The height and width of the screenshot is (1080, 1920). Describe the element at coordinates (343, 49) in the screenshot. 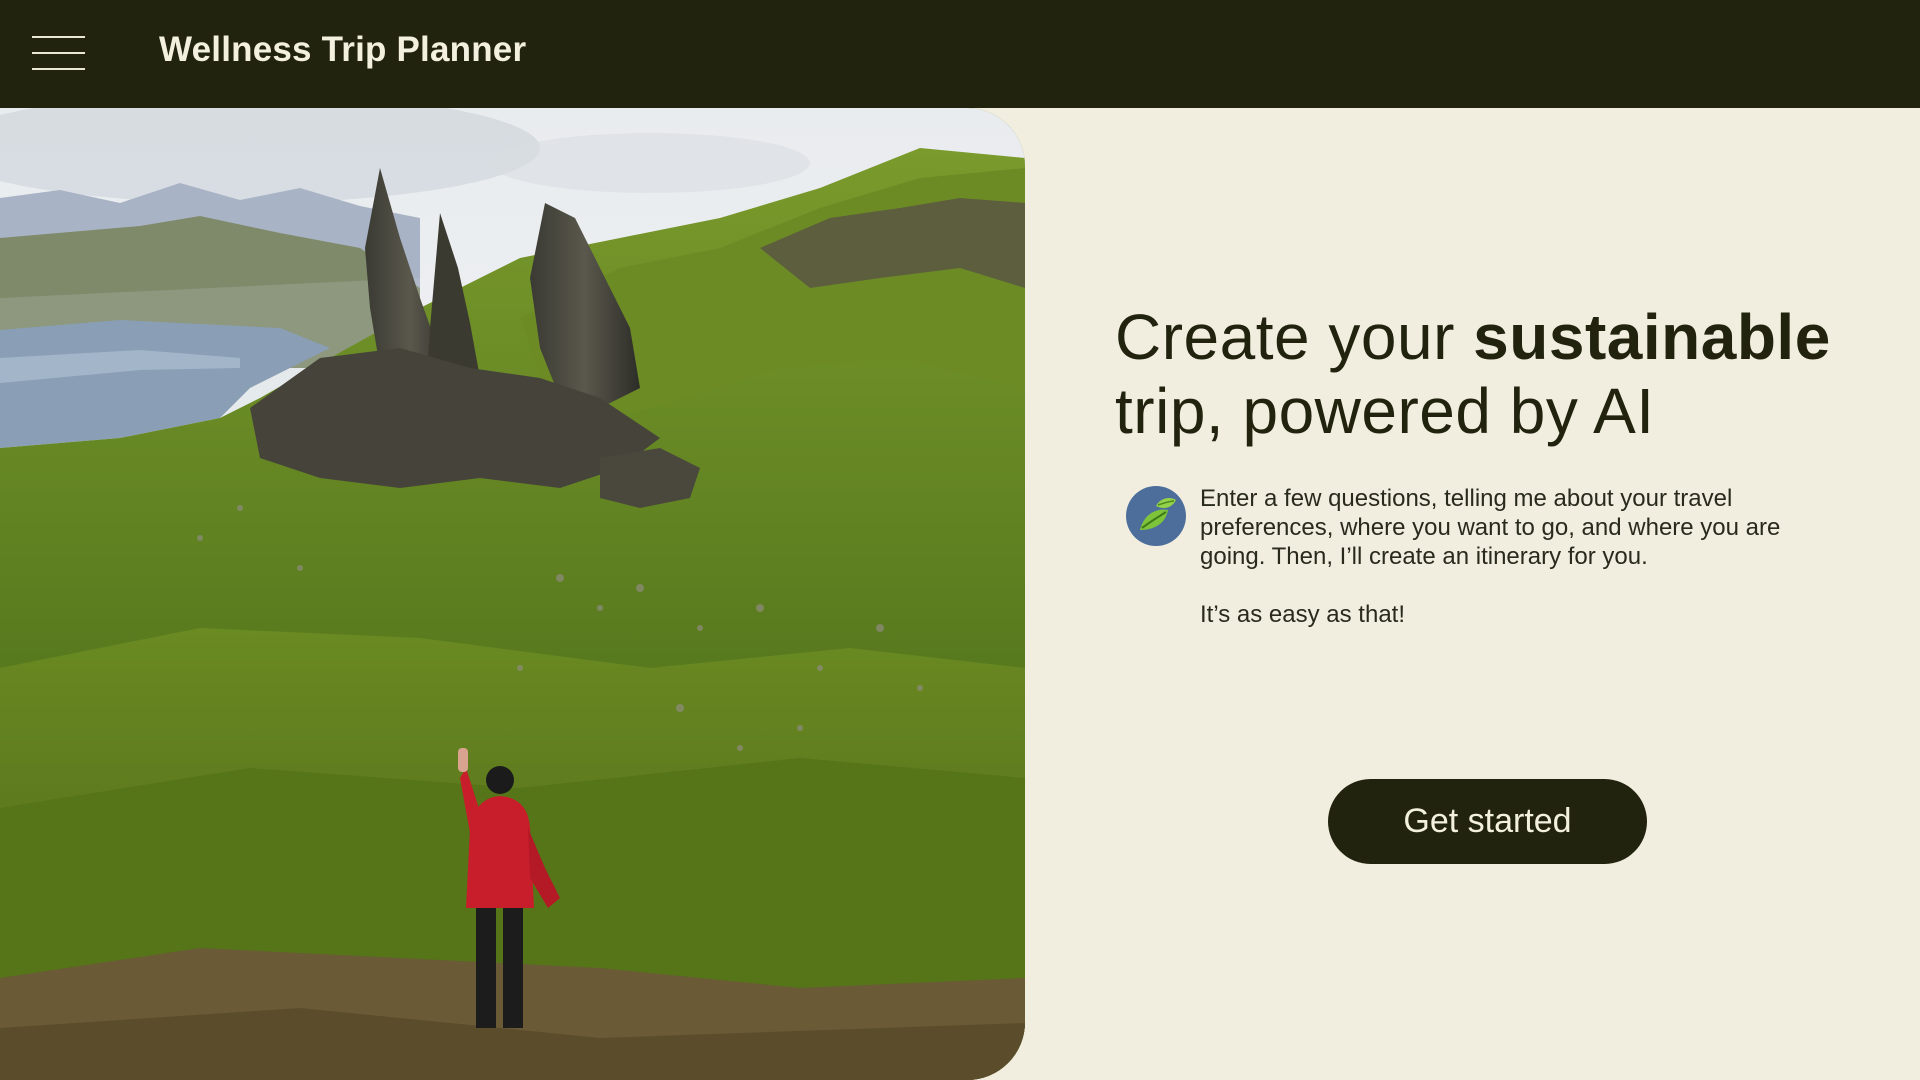

I see `app-title: Wellness Trip Planner` at that location.